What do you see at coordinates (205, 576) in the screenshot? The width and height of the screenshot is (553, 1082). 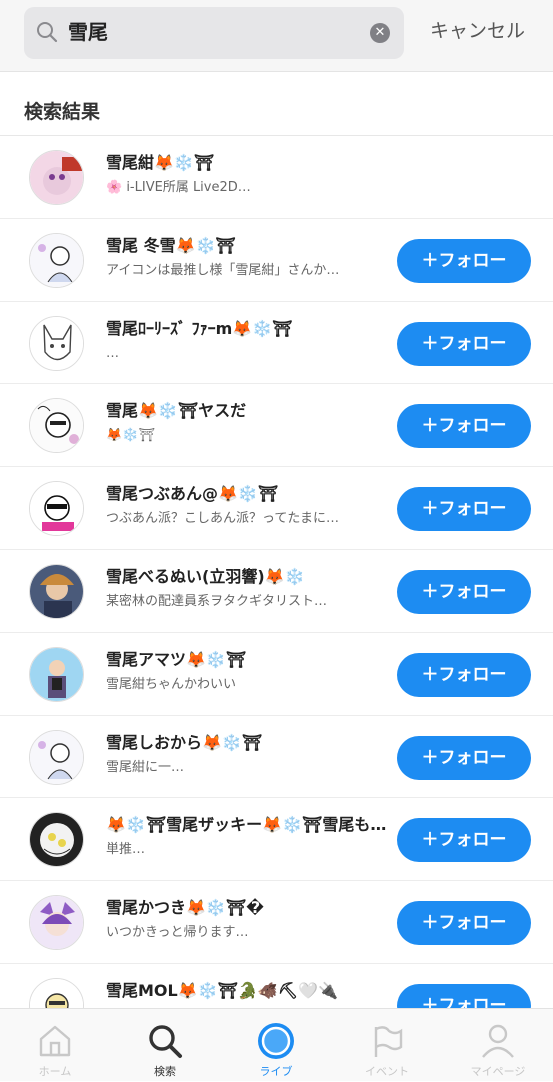 I see `user-name: 雪尾べるぬい(立羽響)🦊❄️` at bounding box center [205, 576].